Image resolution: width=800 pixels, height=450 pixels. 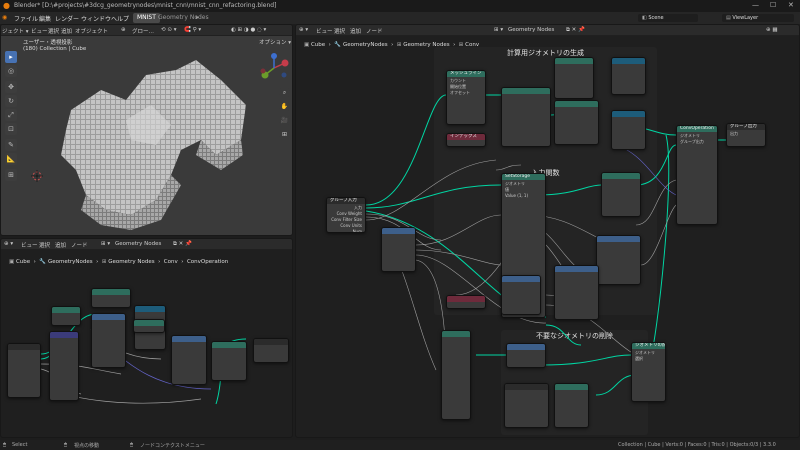 I want to click on delete-geometry-node: ジオメトリの削除 ジオメトリ 選択, so click(x=648, y=372).